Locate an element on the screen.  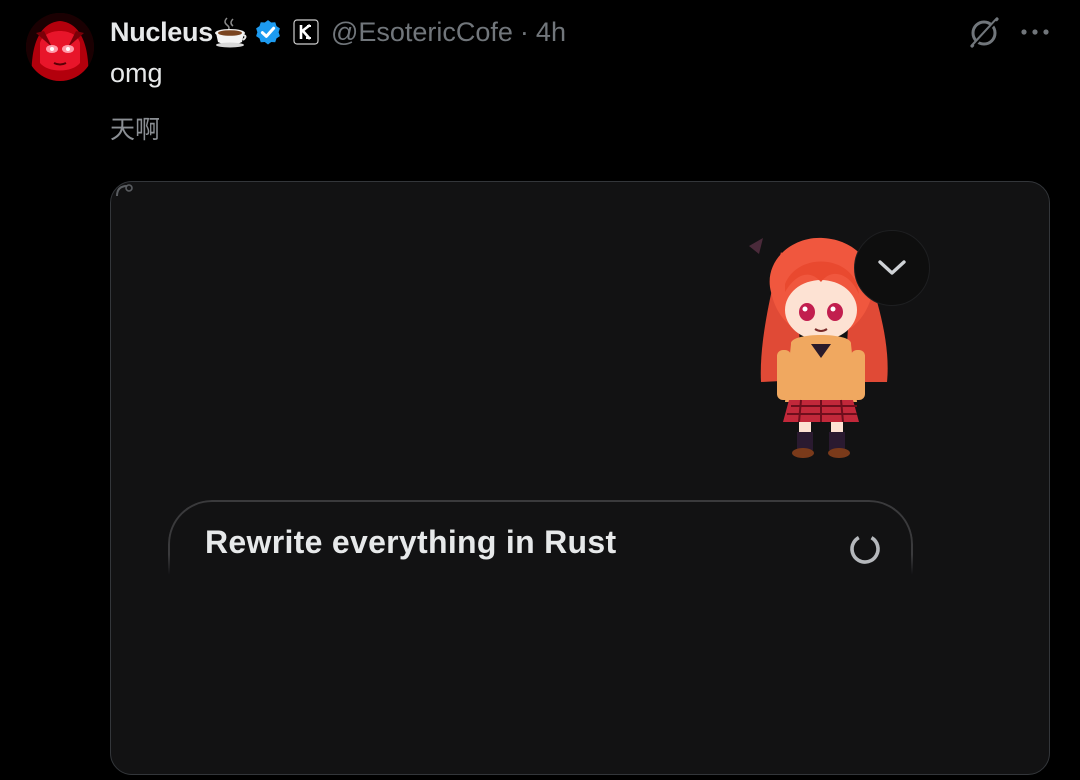
author-handle: @EsotericCofe is located at coordinates (422, 32).